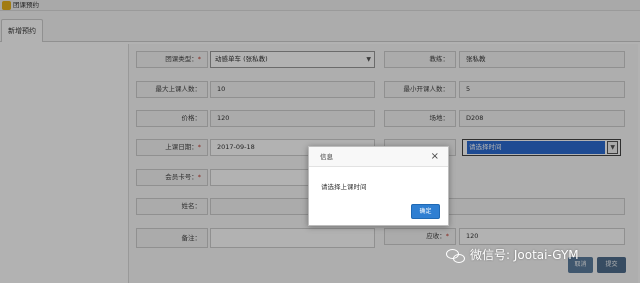 The width and height of the screenshot is (640, 283). Describe the element at coordinates (456, 256) in the screenshot. I see `wechat-icon` at that location.